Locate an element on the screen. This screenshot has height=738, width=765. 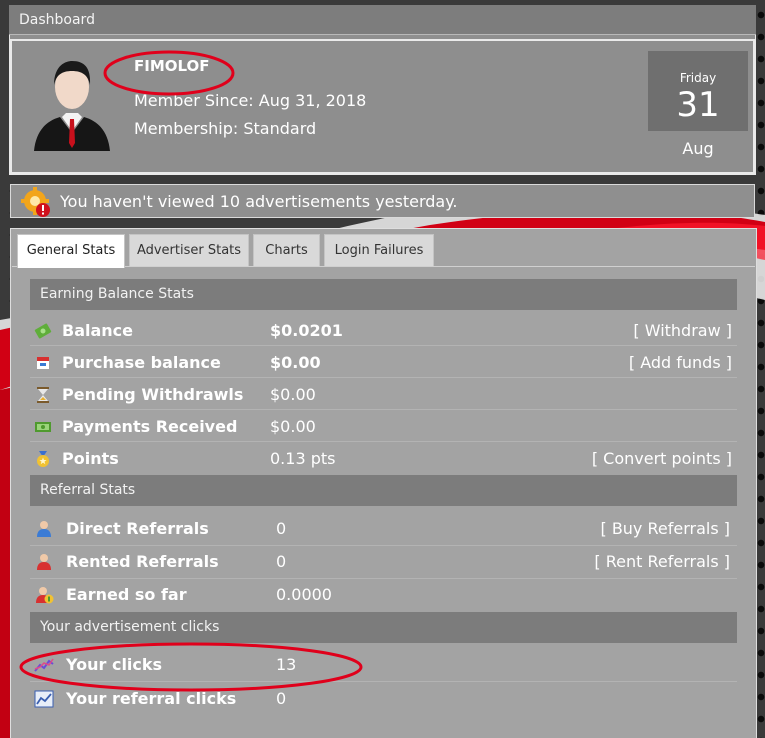
direct-referrals-value: 0 is located at coordinates (281, 528).